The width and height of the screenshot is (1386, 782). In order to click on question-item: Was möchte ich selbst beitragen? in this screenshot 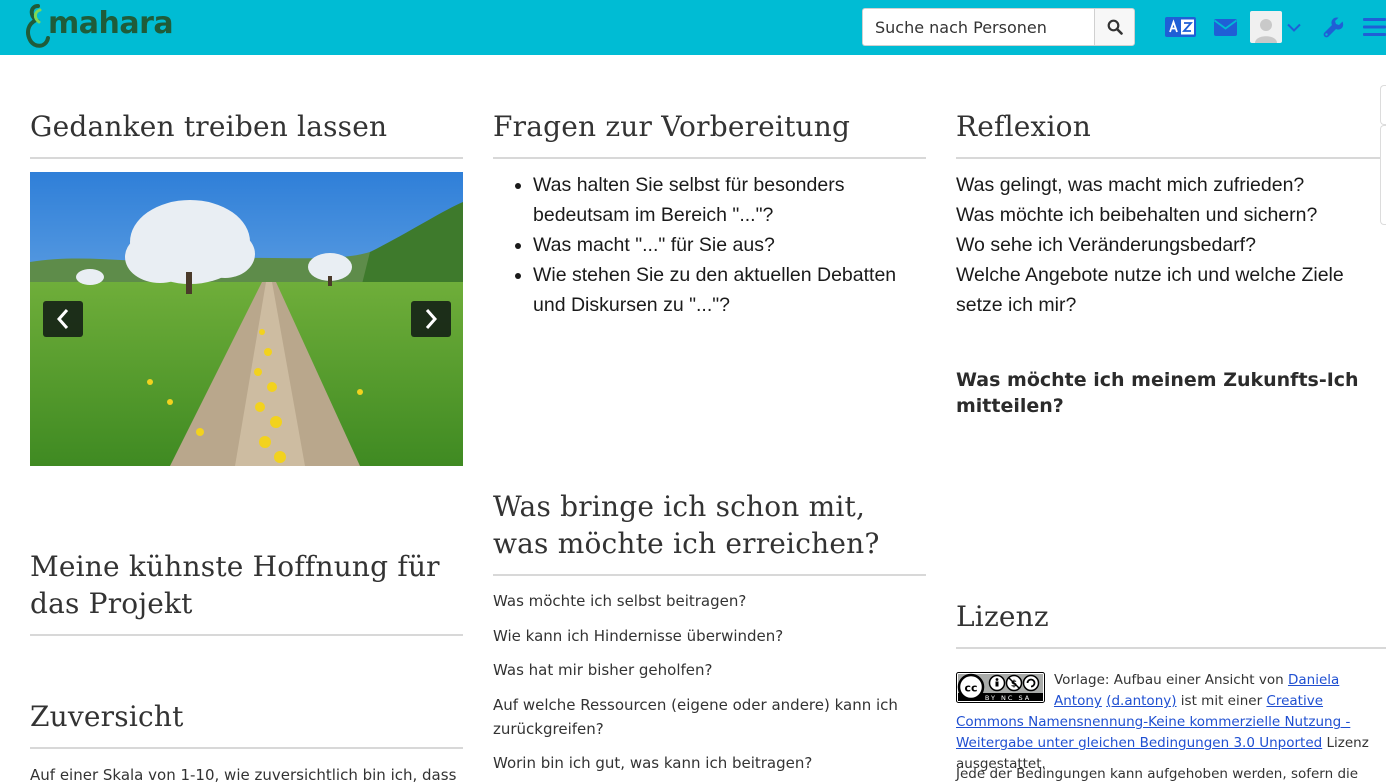, I will do `click(620, 601)`.